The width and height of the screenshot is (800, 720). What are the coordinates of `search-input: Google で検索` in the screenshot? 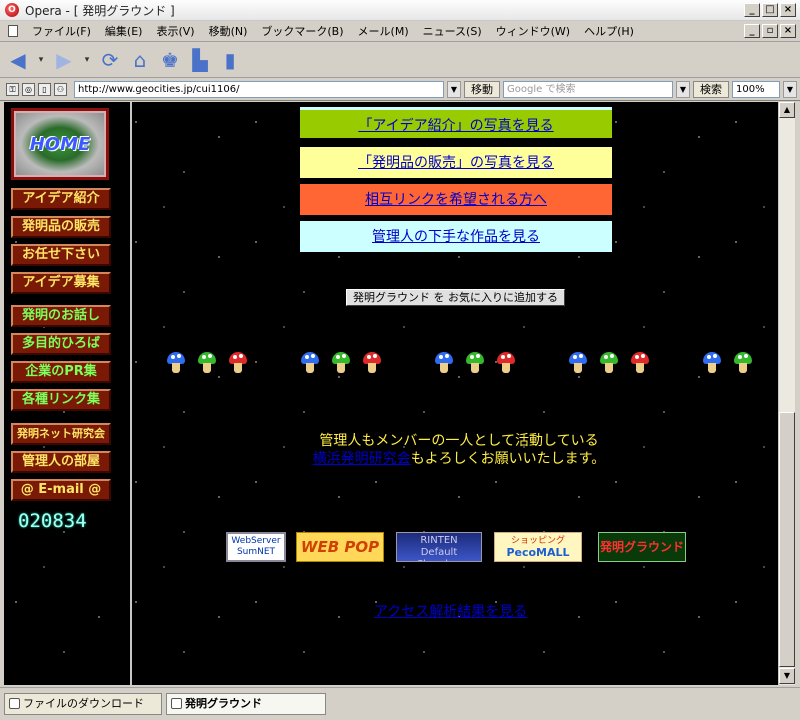 It's located at (588, 89).